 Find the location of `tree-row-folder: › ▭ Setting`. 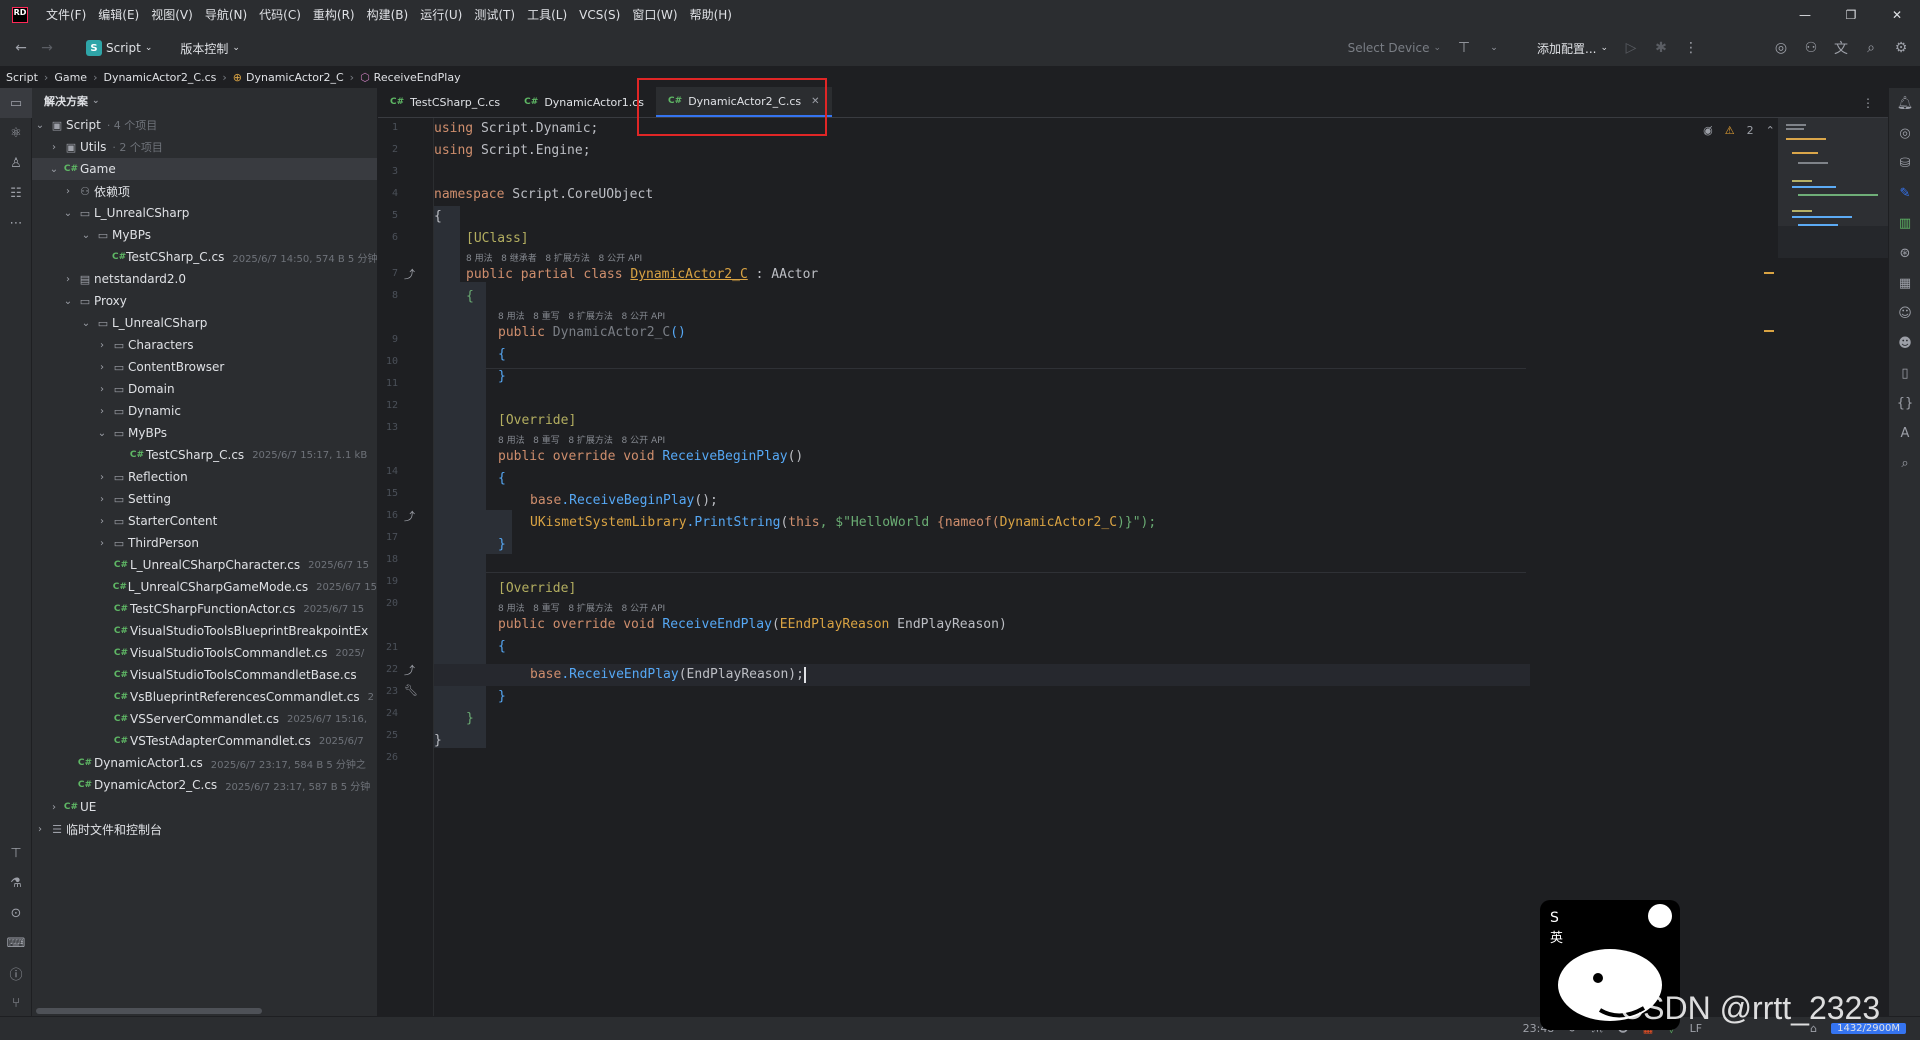

tree-row-folder: › ▭ Setting is located at coordinates (204, 499).